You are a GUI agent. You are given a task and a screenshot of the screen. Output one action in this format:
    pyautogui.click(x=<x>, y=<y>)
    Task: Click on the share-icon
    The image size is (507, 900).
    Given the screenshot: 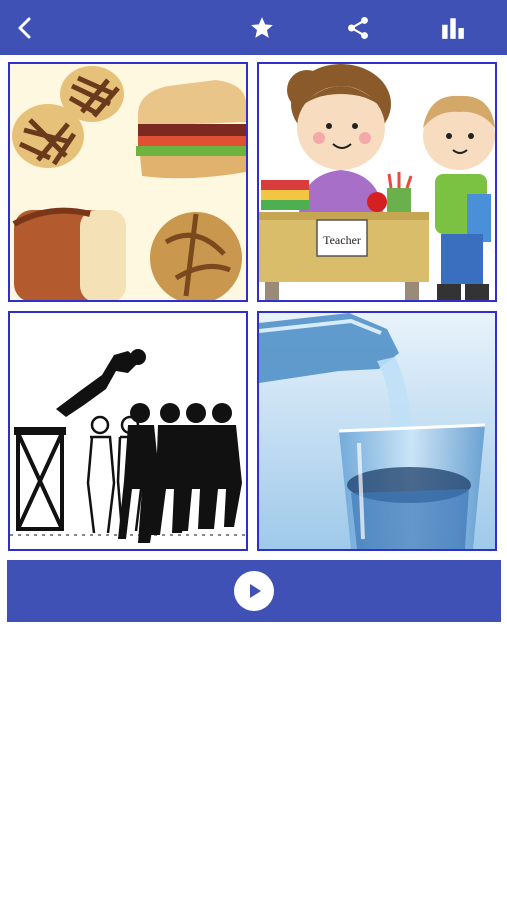 What is the action you would take?
    pyautogui.click(x=358, y=27)
    